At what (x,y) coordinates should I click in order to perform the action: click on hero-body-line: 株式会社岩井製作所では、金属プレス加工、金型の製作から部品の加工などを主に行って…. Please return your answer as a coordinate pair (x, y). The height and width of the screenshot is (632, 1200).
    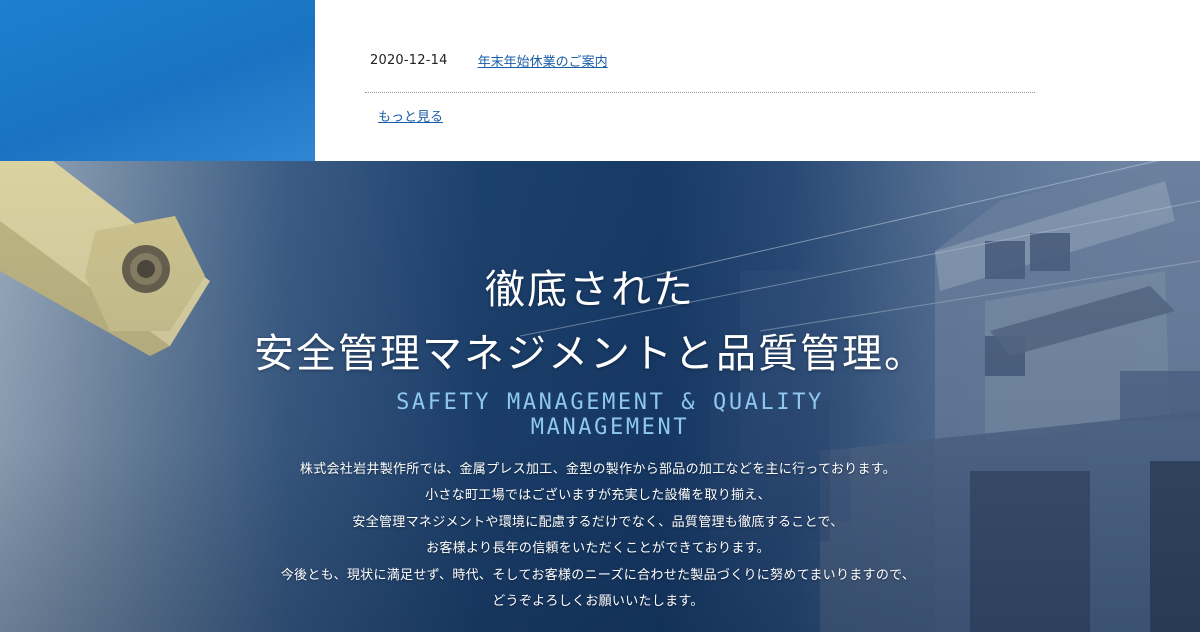
    Looking at the image, I should click on (598, 469).